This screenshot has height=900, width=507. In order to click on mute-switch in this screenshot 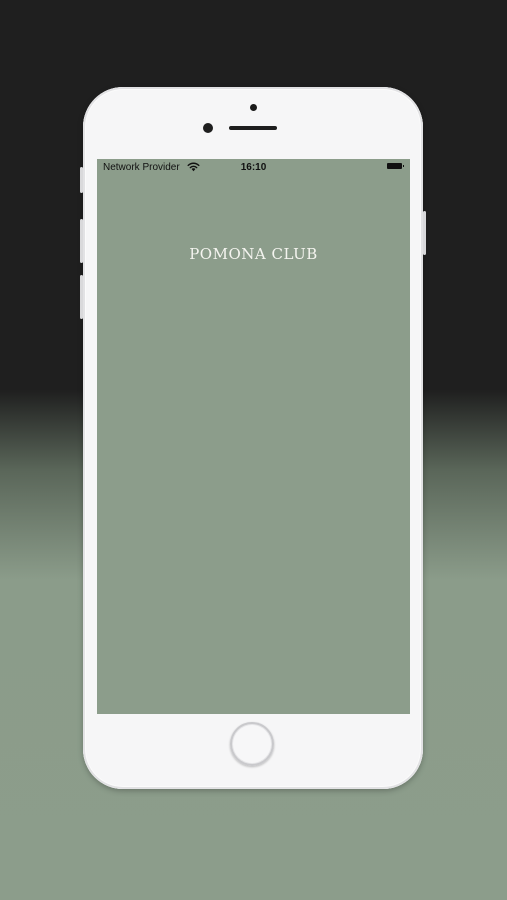, I will do `click(81, 180)`.